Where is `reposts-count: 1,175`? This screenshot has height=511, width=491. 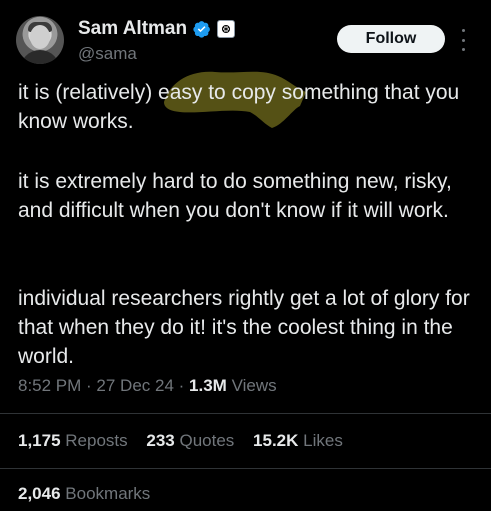 reposts-count: 1,175 is located at coordinates (39, 440).